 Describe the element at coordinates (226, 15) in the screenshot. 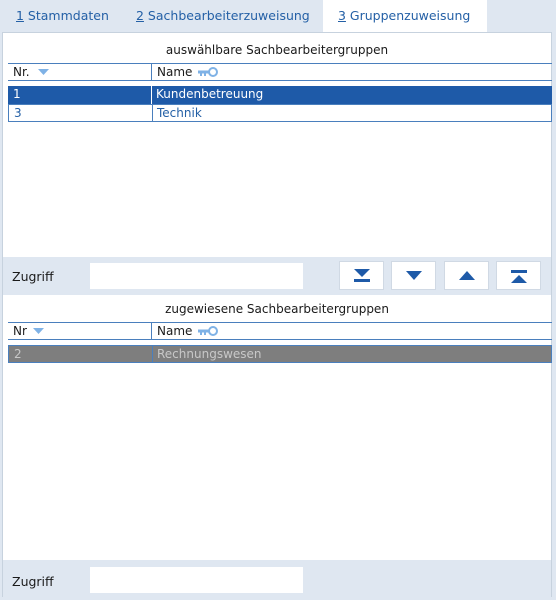

I see `tab-label: Sachbearbeiterzuweisung` at that location.